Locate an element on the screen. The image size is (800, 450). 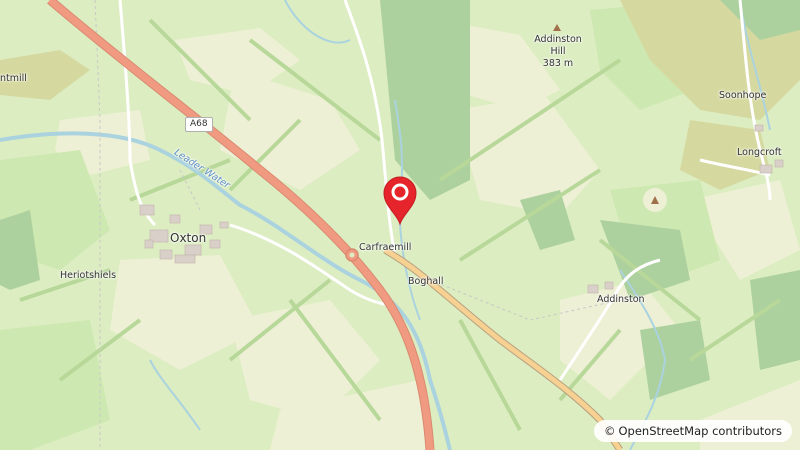
peak-name-line1: Addinston is located at coordinates (558, 39).